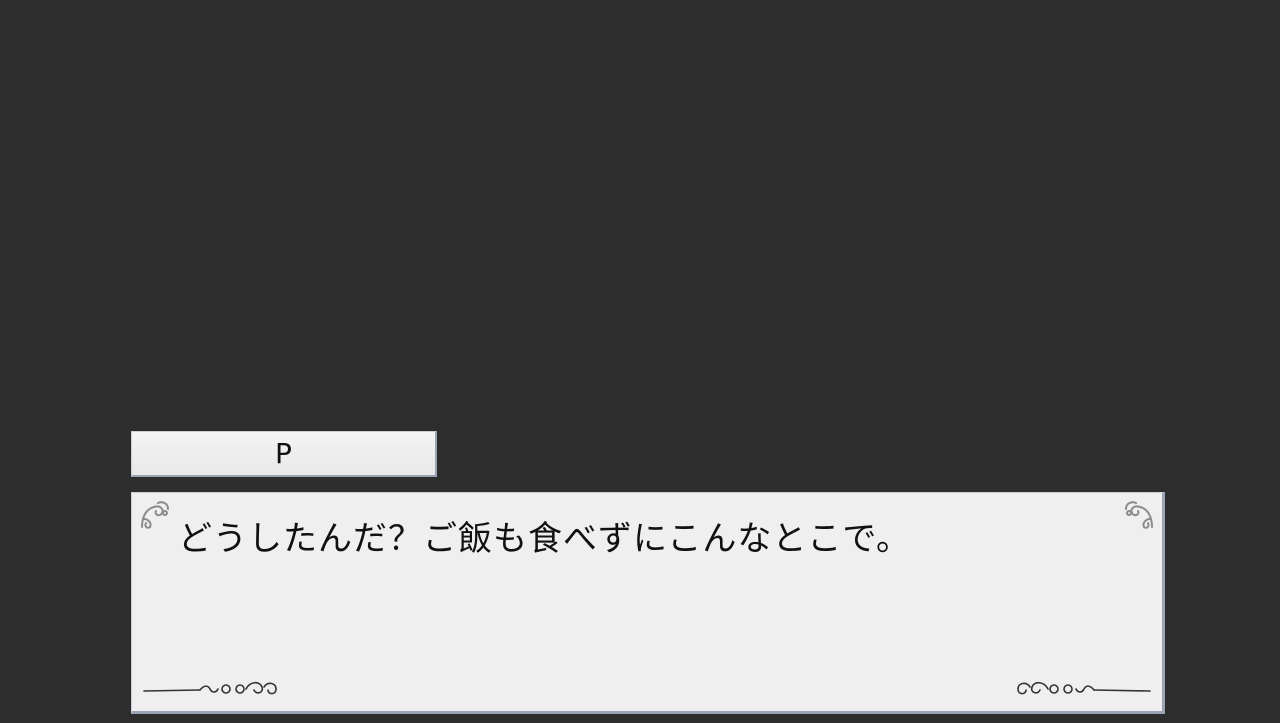  I want to click on speaker-name-box: P, so click(284, 454).